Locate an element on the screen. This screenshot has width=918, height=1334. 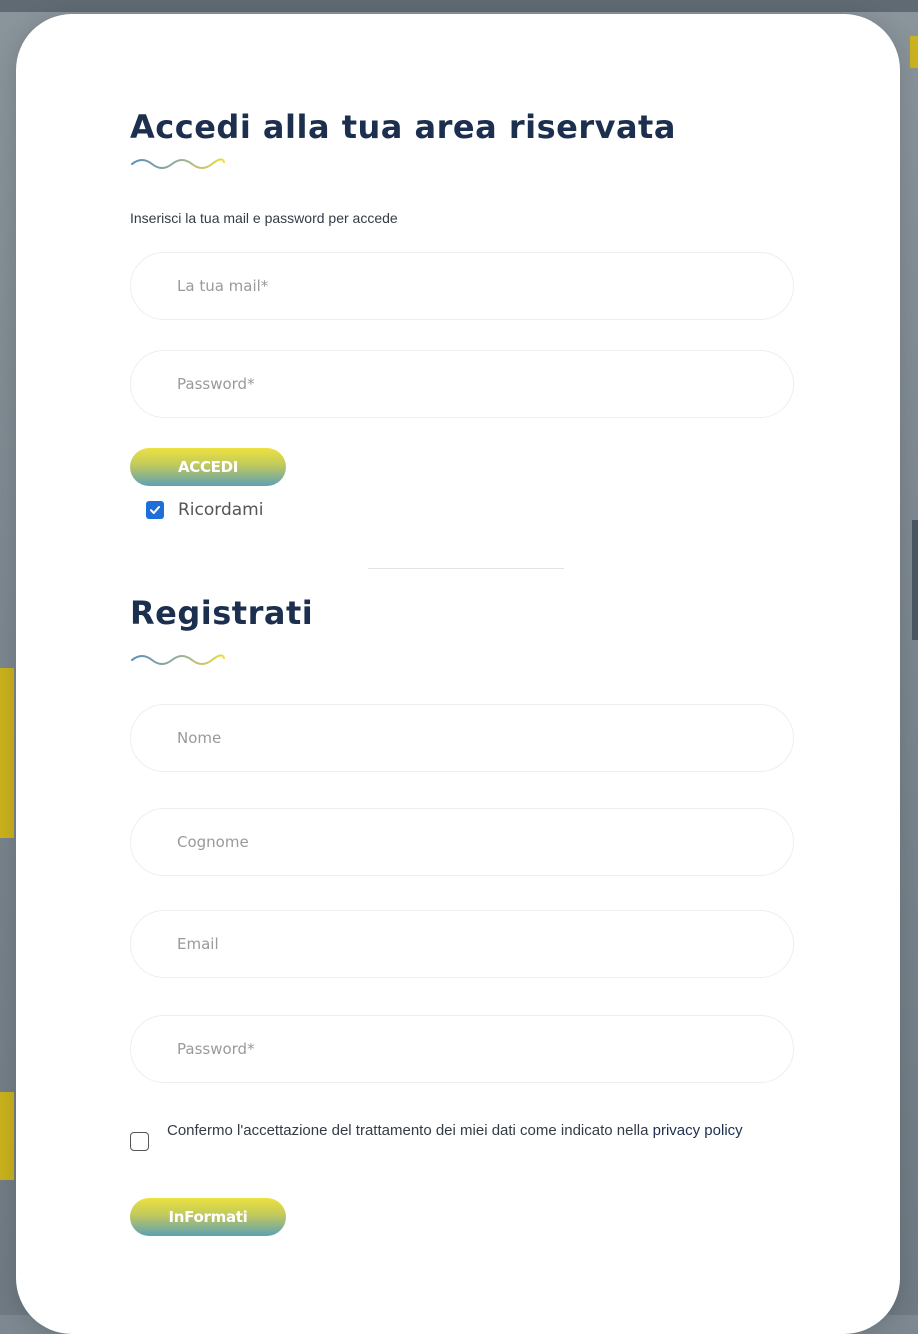
register-last-name-input is located at coordinates (462, 842).